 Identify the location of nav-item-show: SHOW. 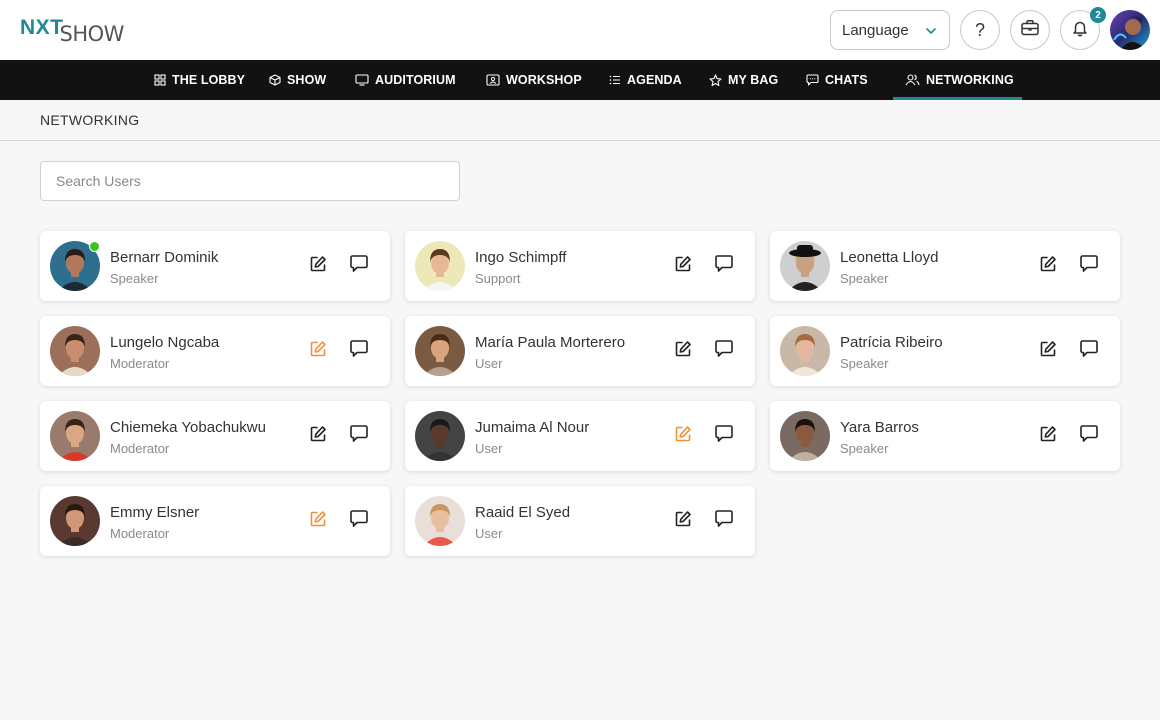
(297, 80).